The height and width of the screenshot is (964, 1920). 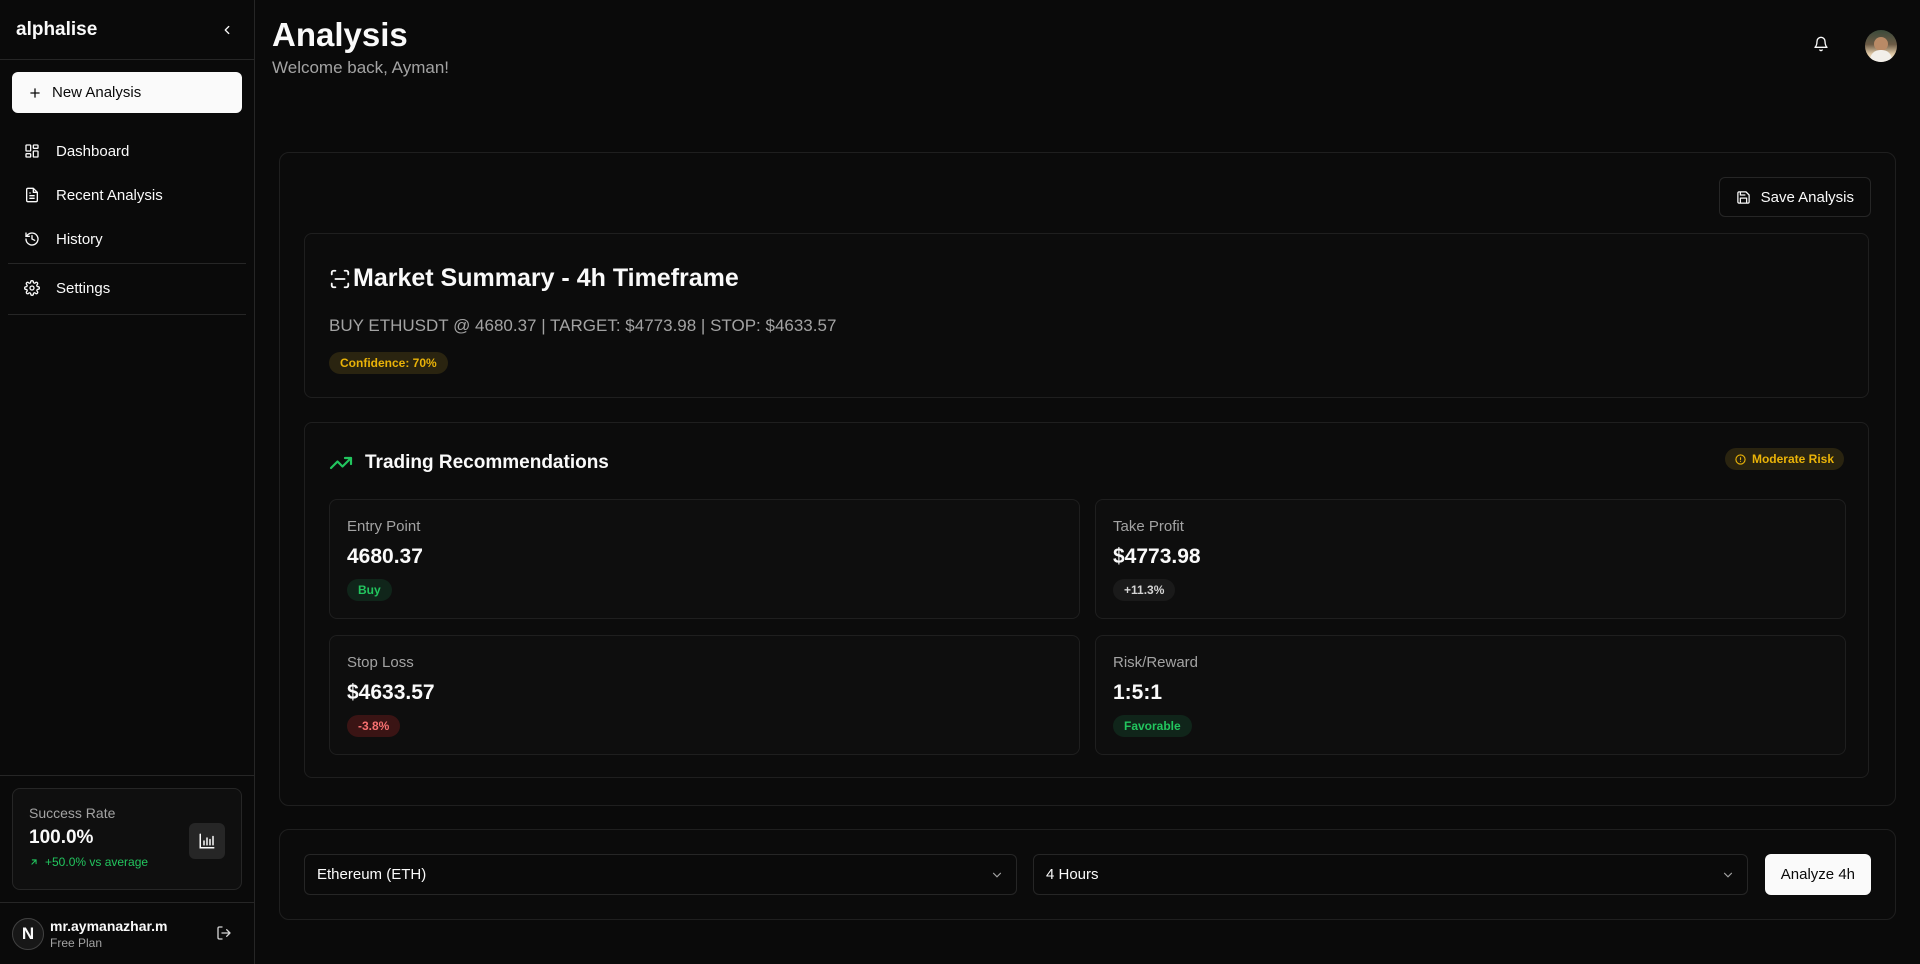 I want to click on alert-circle-icon, so click(x=1740, y=459).